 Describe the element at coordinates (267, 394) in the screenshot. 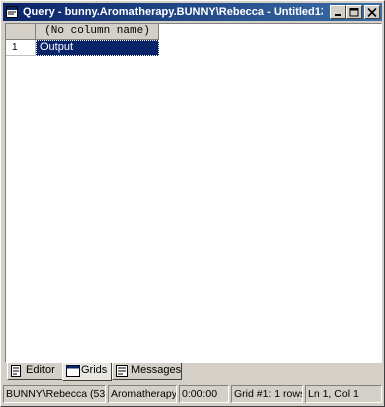

I see `status-grid-info: Grid #1: 1 rows` at that location.